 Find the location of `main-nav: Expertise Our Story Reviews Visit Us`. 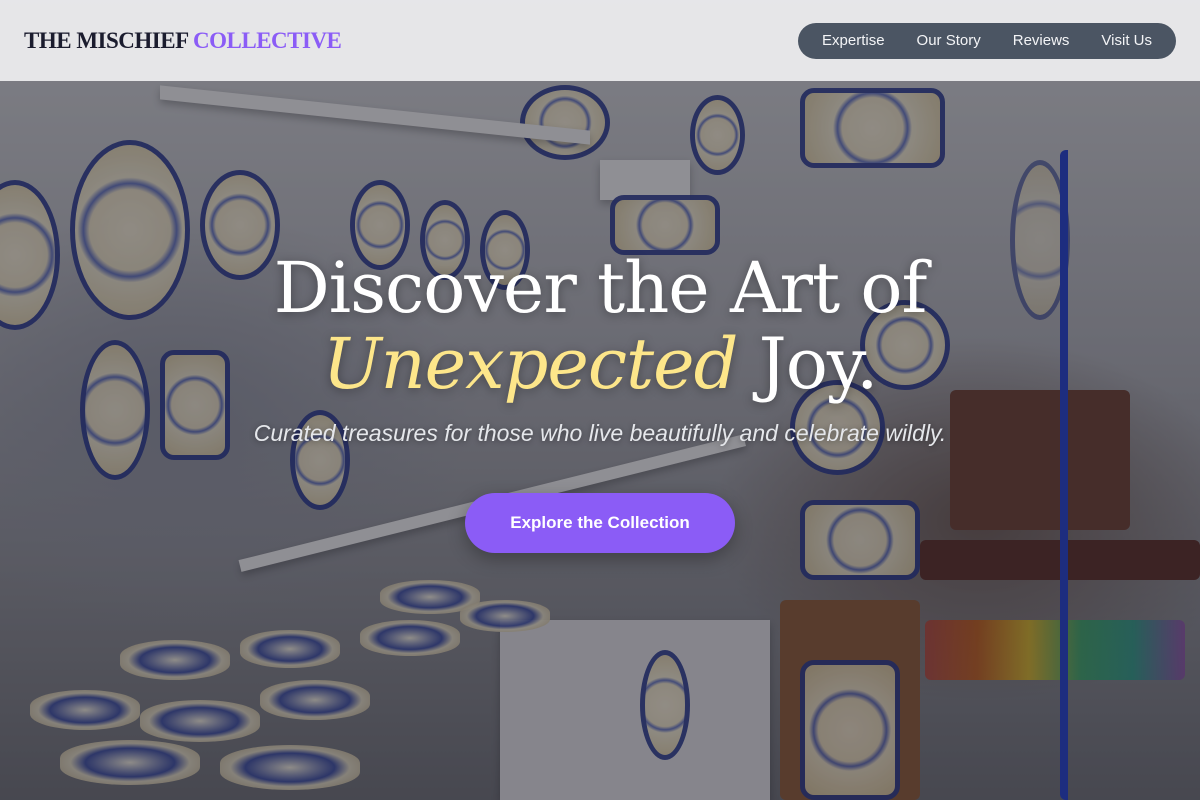

main-nav: Expertise Our Story Reviews Visit Us is located at coordinates (987, 40).